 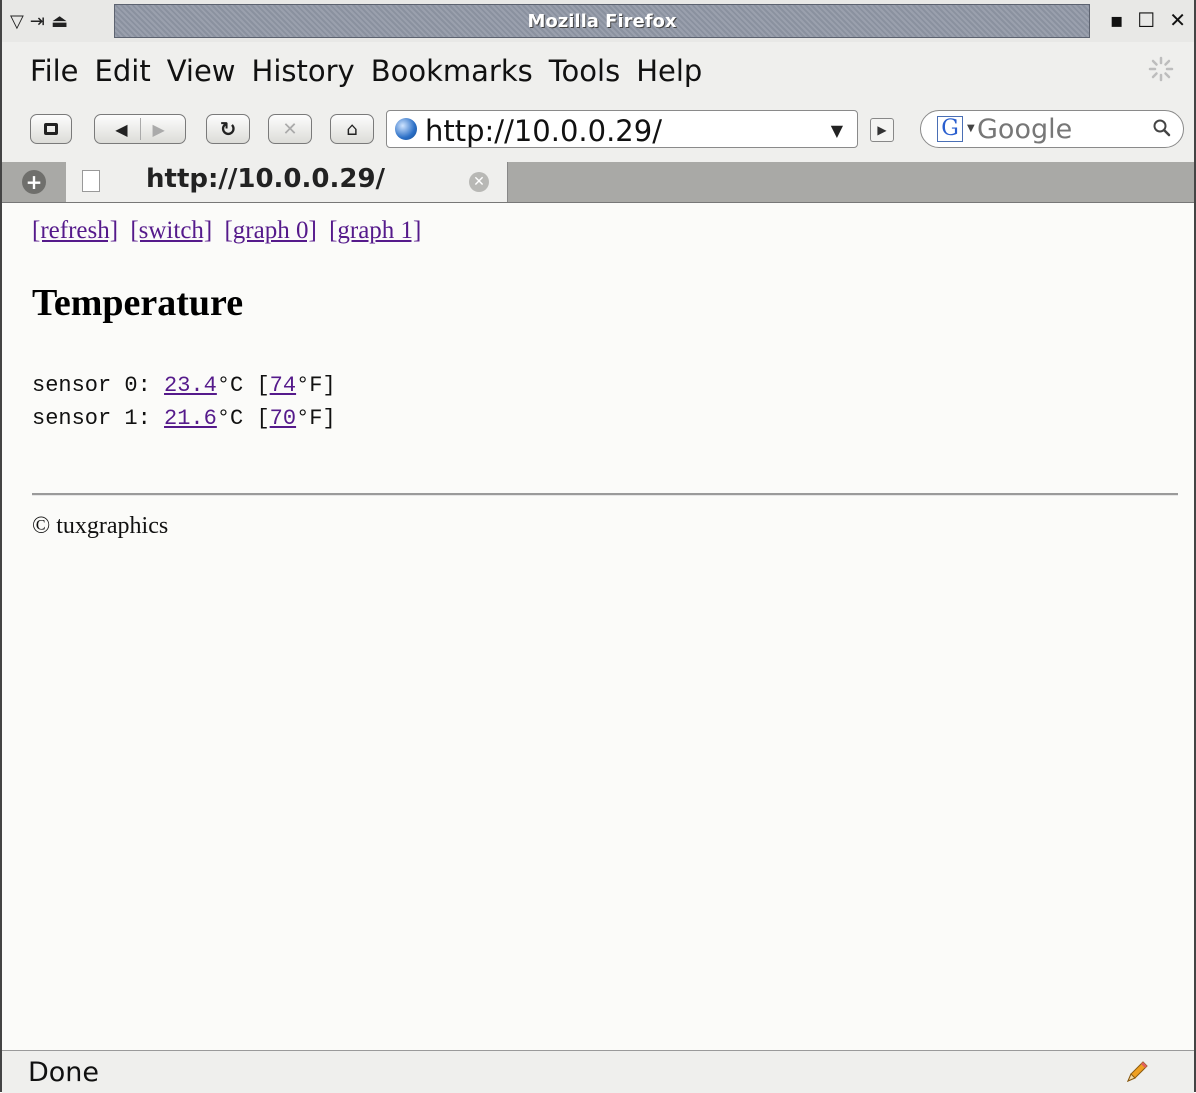 I want to click on url-text: http://10.0.0.29/, so click(x=543, y=131).